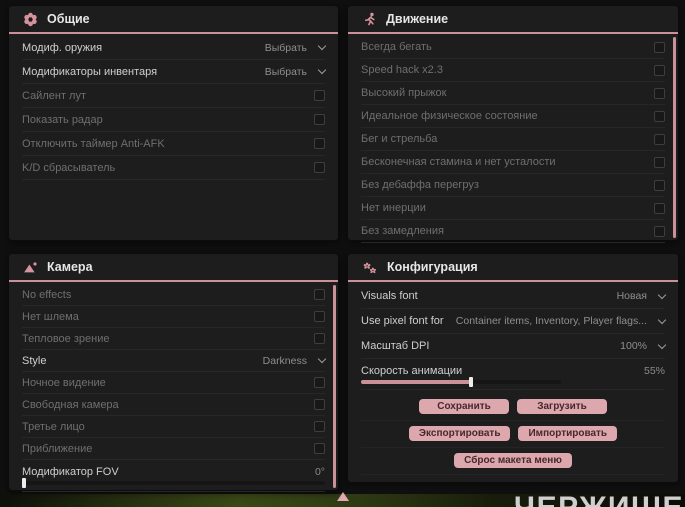 The image size is (685, 507). Describe the element at coordinates (64, 382) in the screenshot. I see `row-label: Ночное видение` at that location.